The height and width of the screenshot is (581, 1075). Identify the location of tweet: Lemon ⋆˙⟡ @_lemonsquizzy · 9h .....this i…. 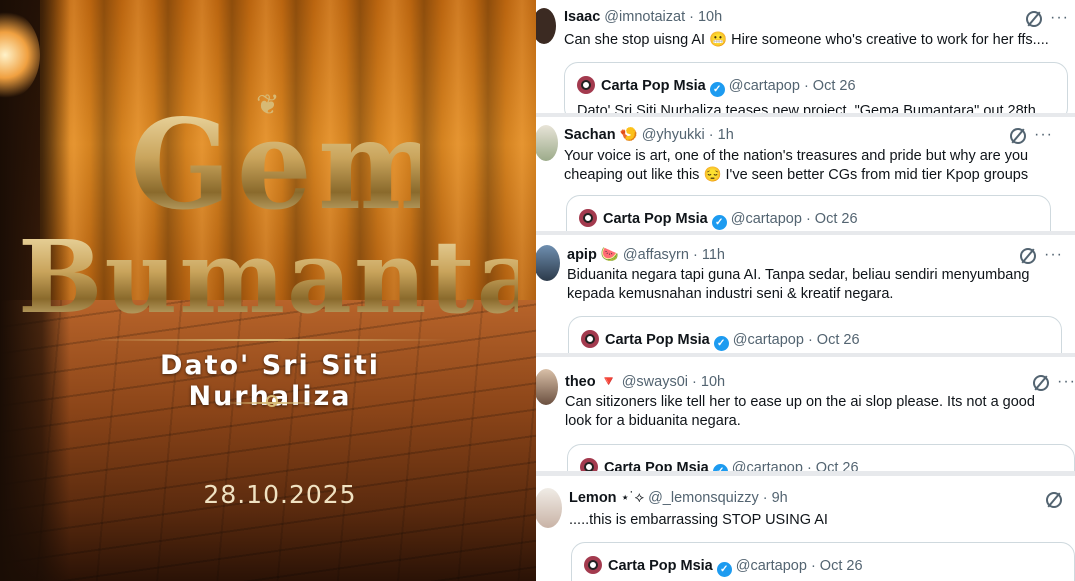
(805, 528).